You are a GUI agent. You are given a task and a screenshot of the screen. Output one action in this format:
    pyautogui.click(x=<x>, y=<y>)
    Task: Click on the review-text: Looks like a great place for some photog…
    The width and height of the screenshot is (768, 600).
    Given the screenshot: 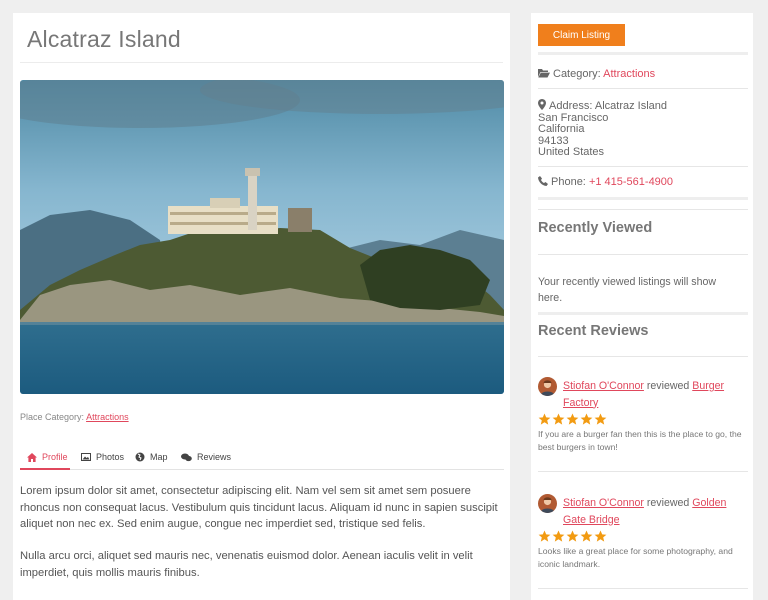 What is the action you would take?
    pyautogui.click(x=635, y=558)
    